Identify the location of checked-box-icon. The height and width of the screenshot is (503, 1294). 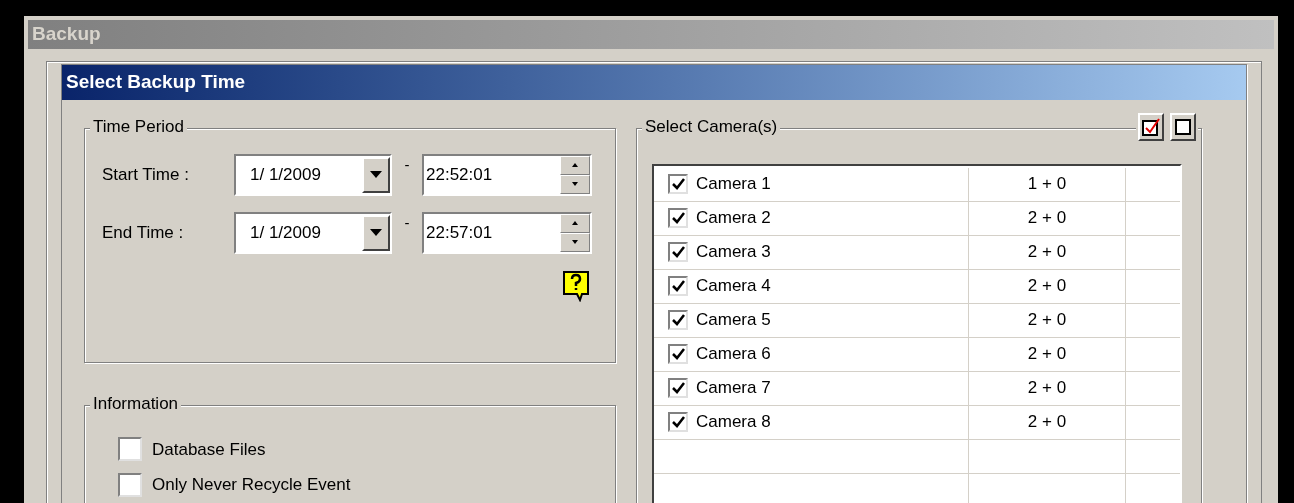
(1151, 126).